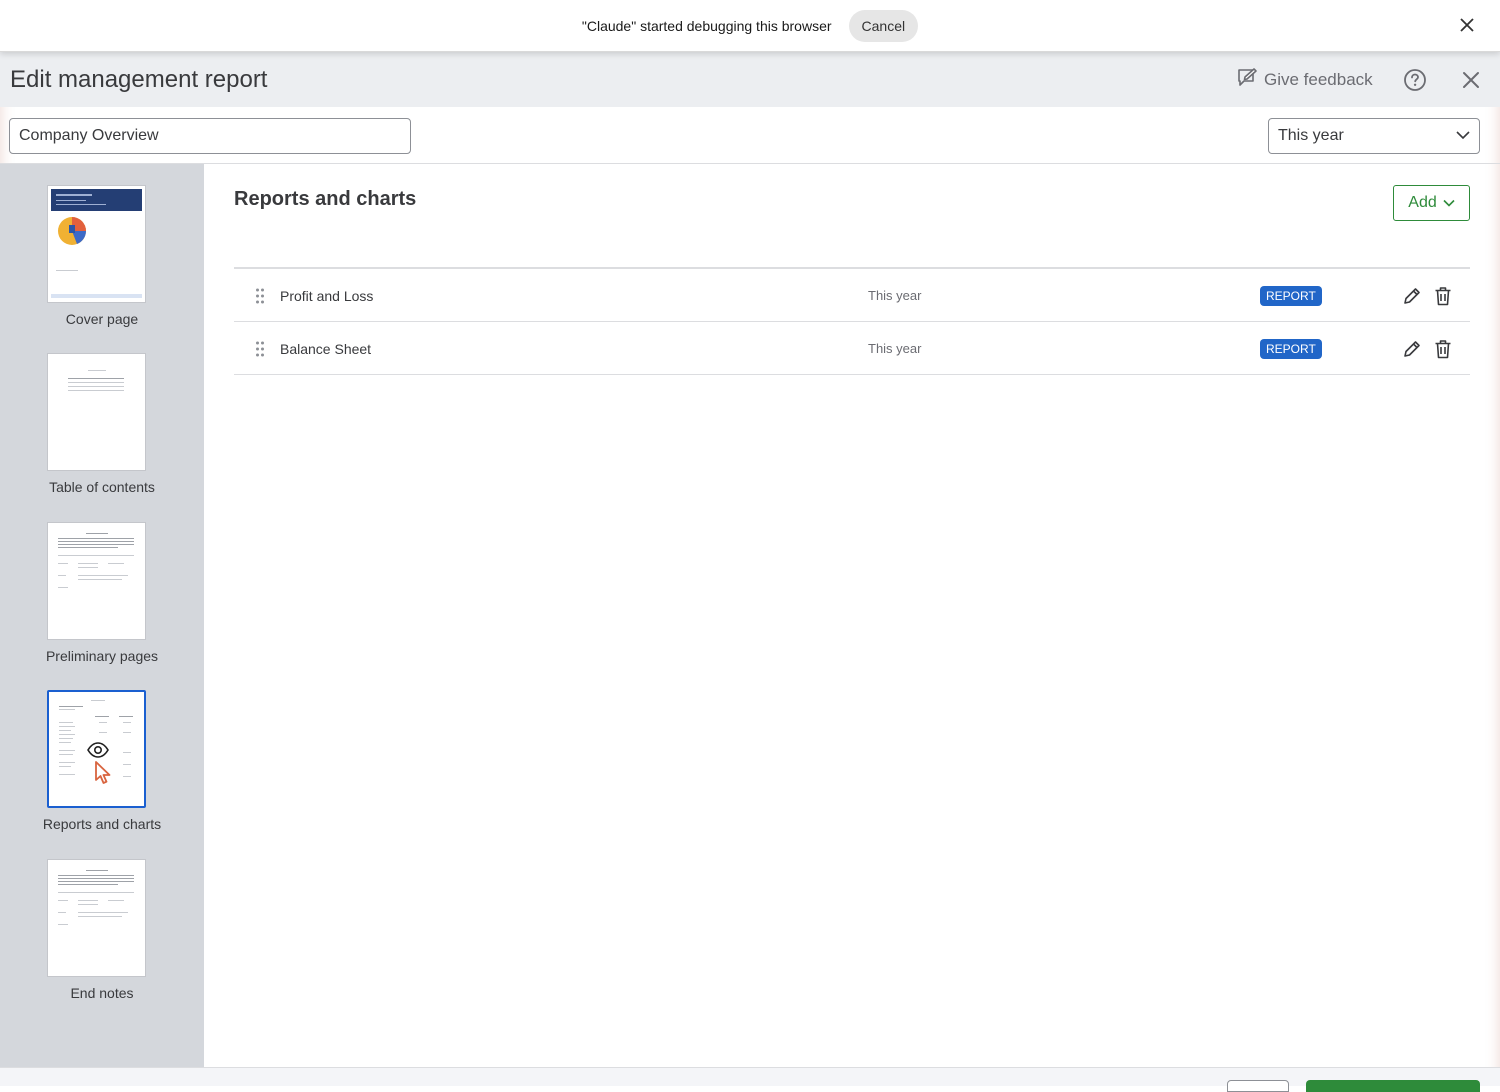 Image resolution: width=1500 pixels, height=1092 pixels. What do you see at coordinates (102, 993) in the screenshot?
I see `sidebar-item-label: End notes` at bounding box center [102, 993].